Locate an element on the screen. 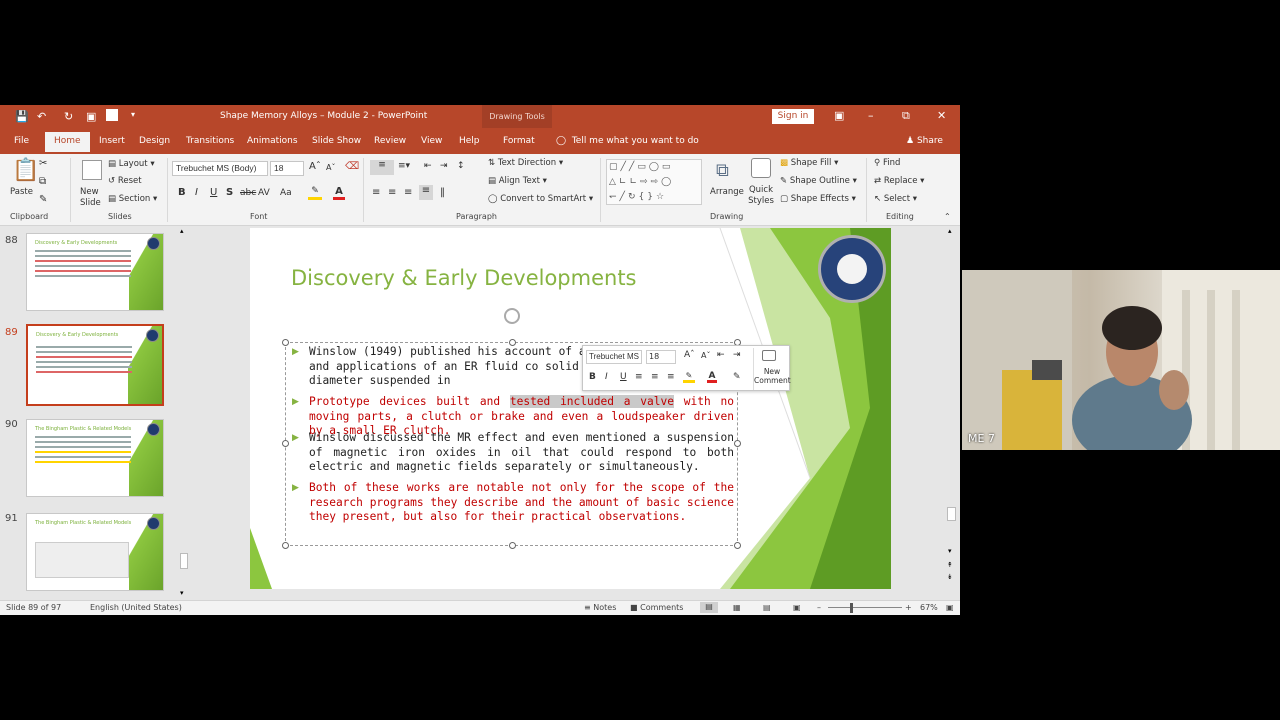 The image size is (1280, 720). slide-scrollbar: ▴ ▾ ↟ ↡ is located at coordinates (952, 413).